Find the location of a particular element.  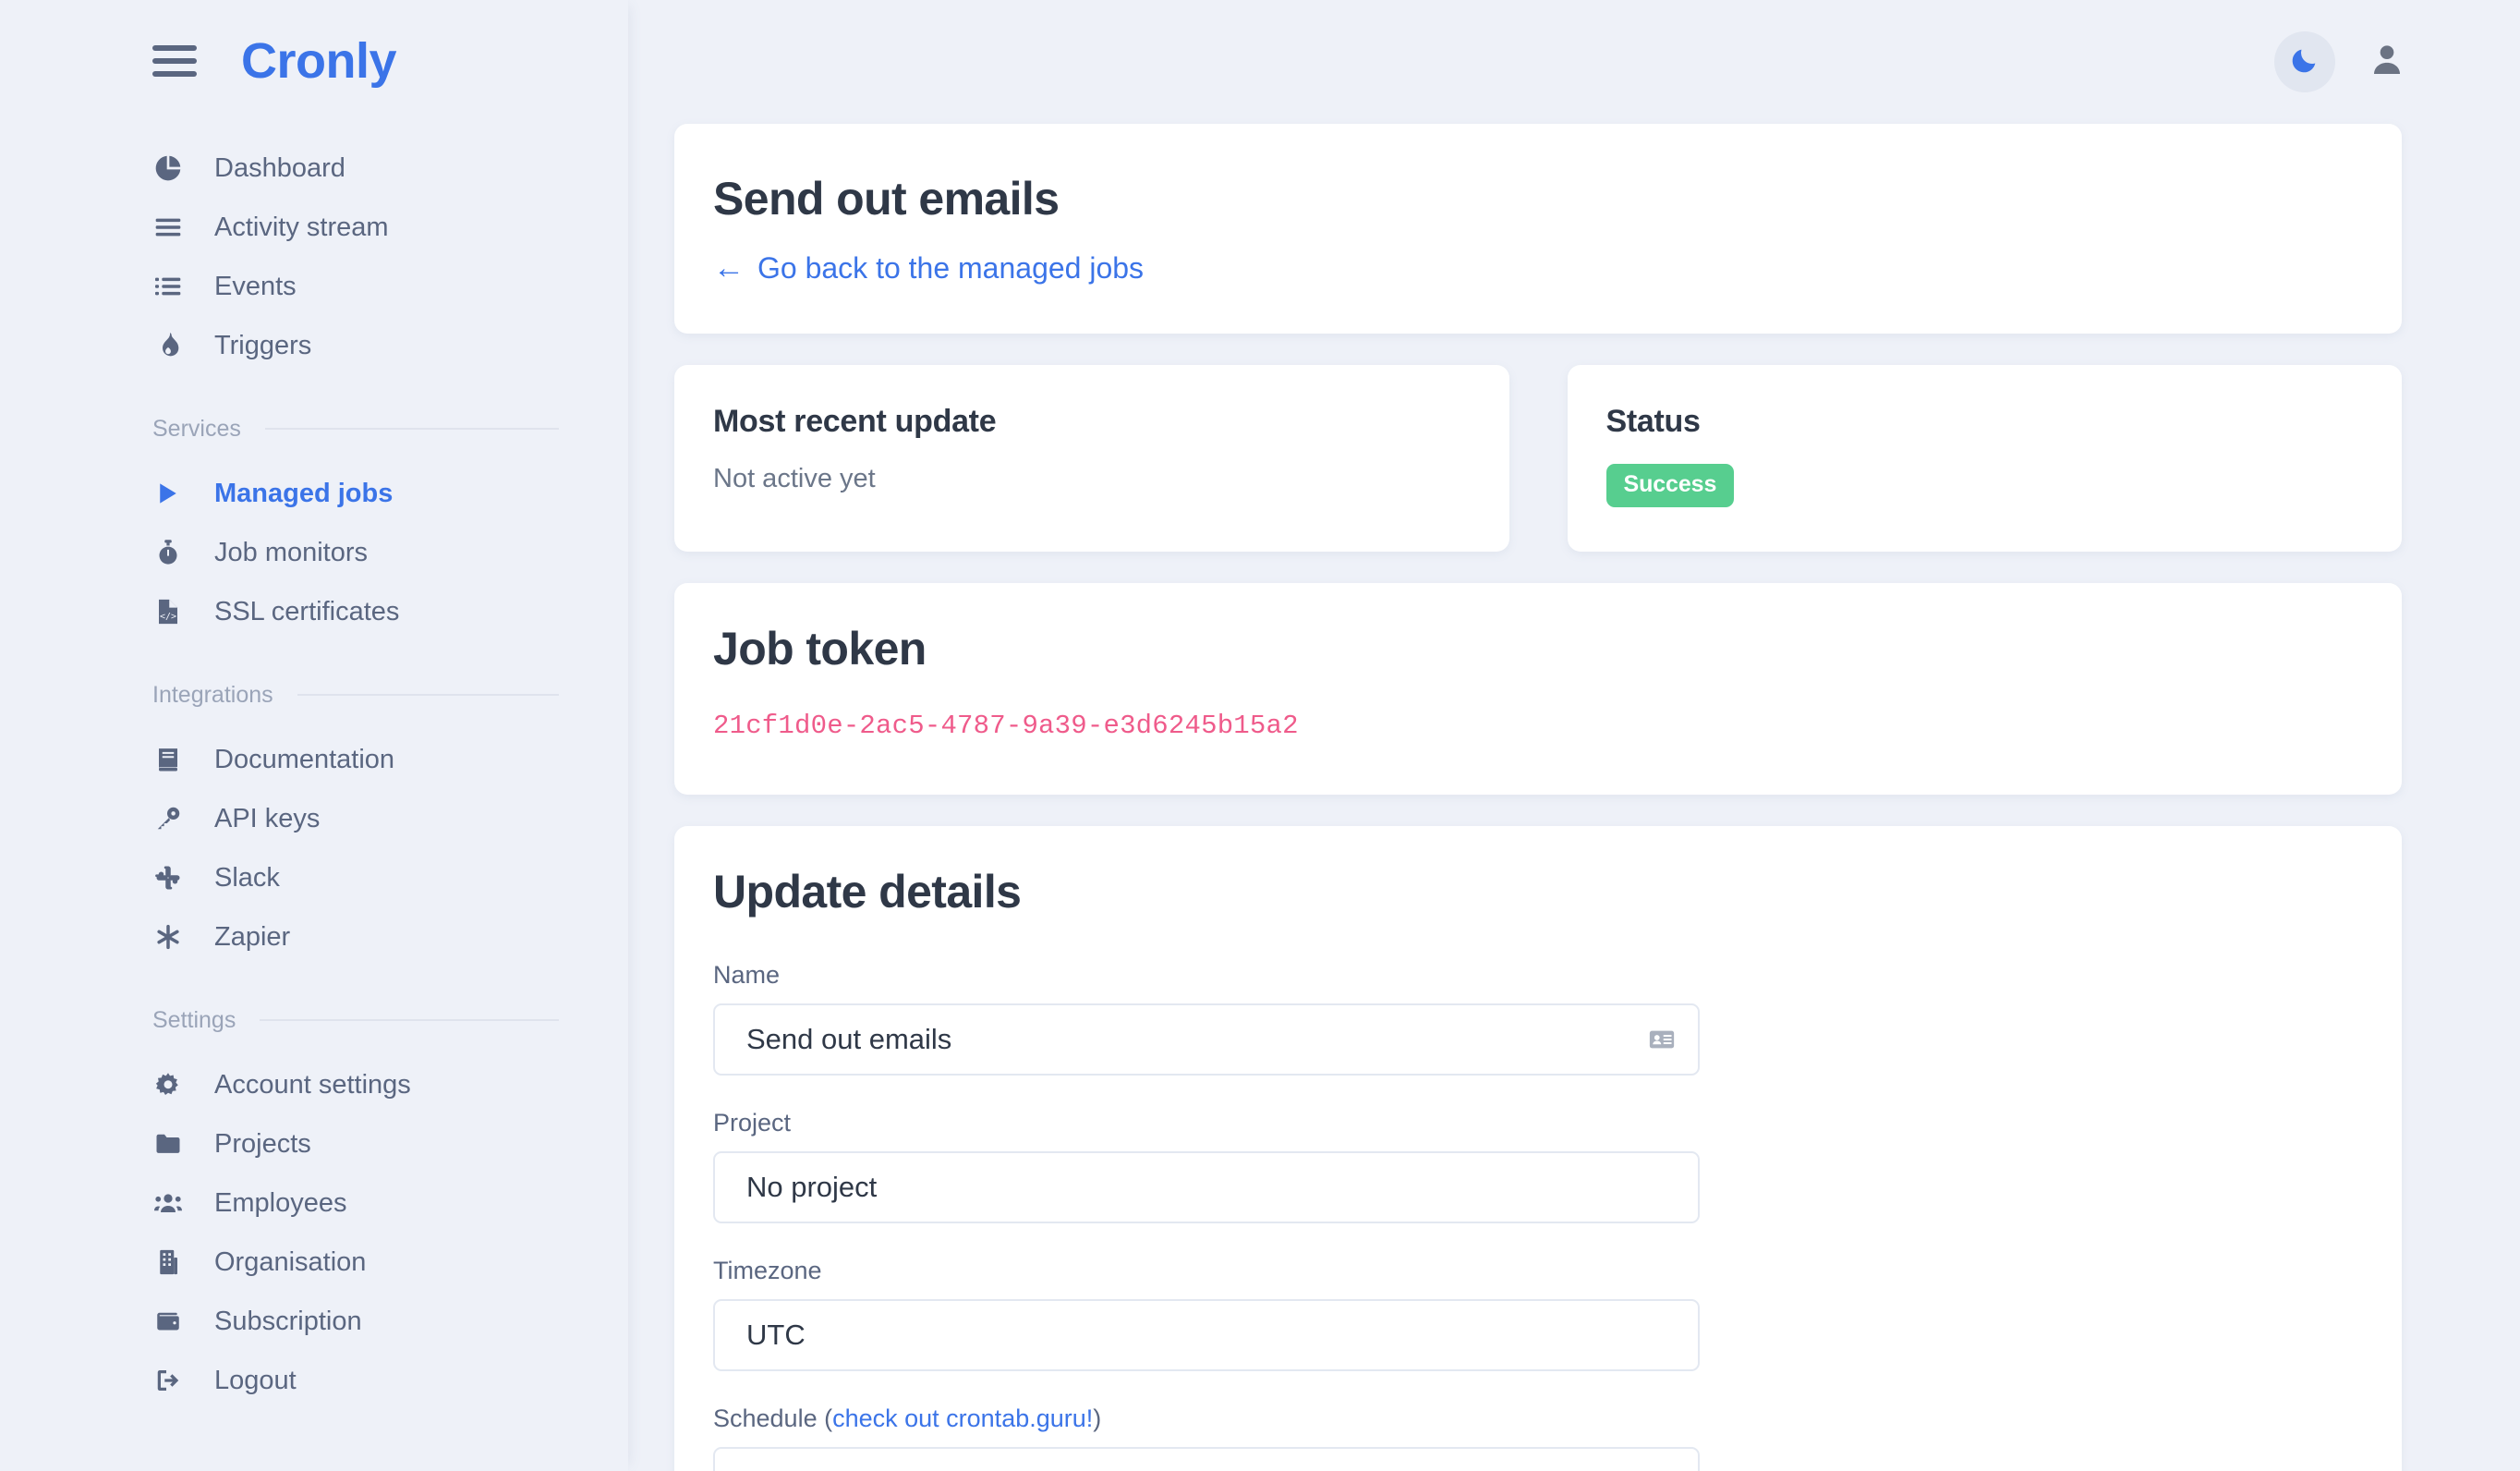

go-back-link-label: Go back to the managed jobs is located at coordinates (951, 268).